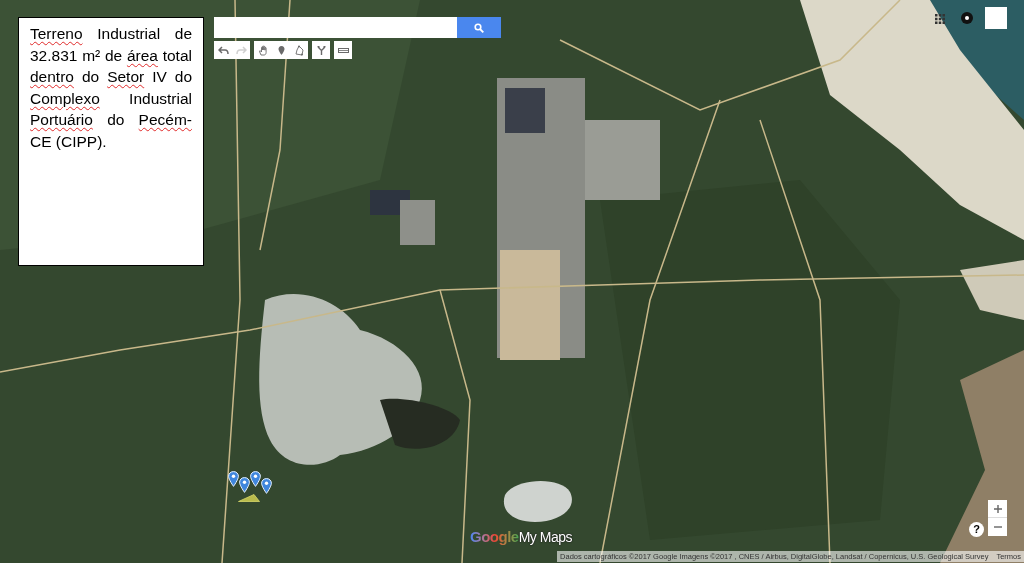 This screenshot has height=563, width=1024. Describe the element at coordinates (967, 18) in the screenshot. I see `dot-circle-icon` at that location.